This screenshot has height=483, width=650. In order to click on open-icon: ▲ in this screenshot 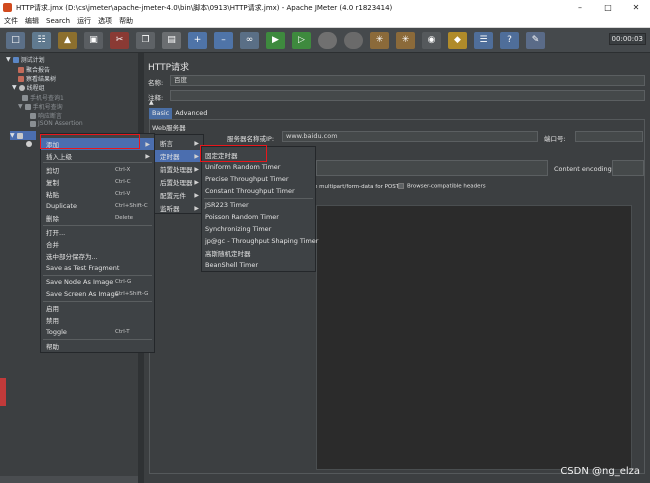, I will do `click(67, 40)`.